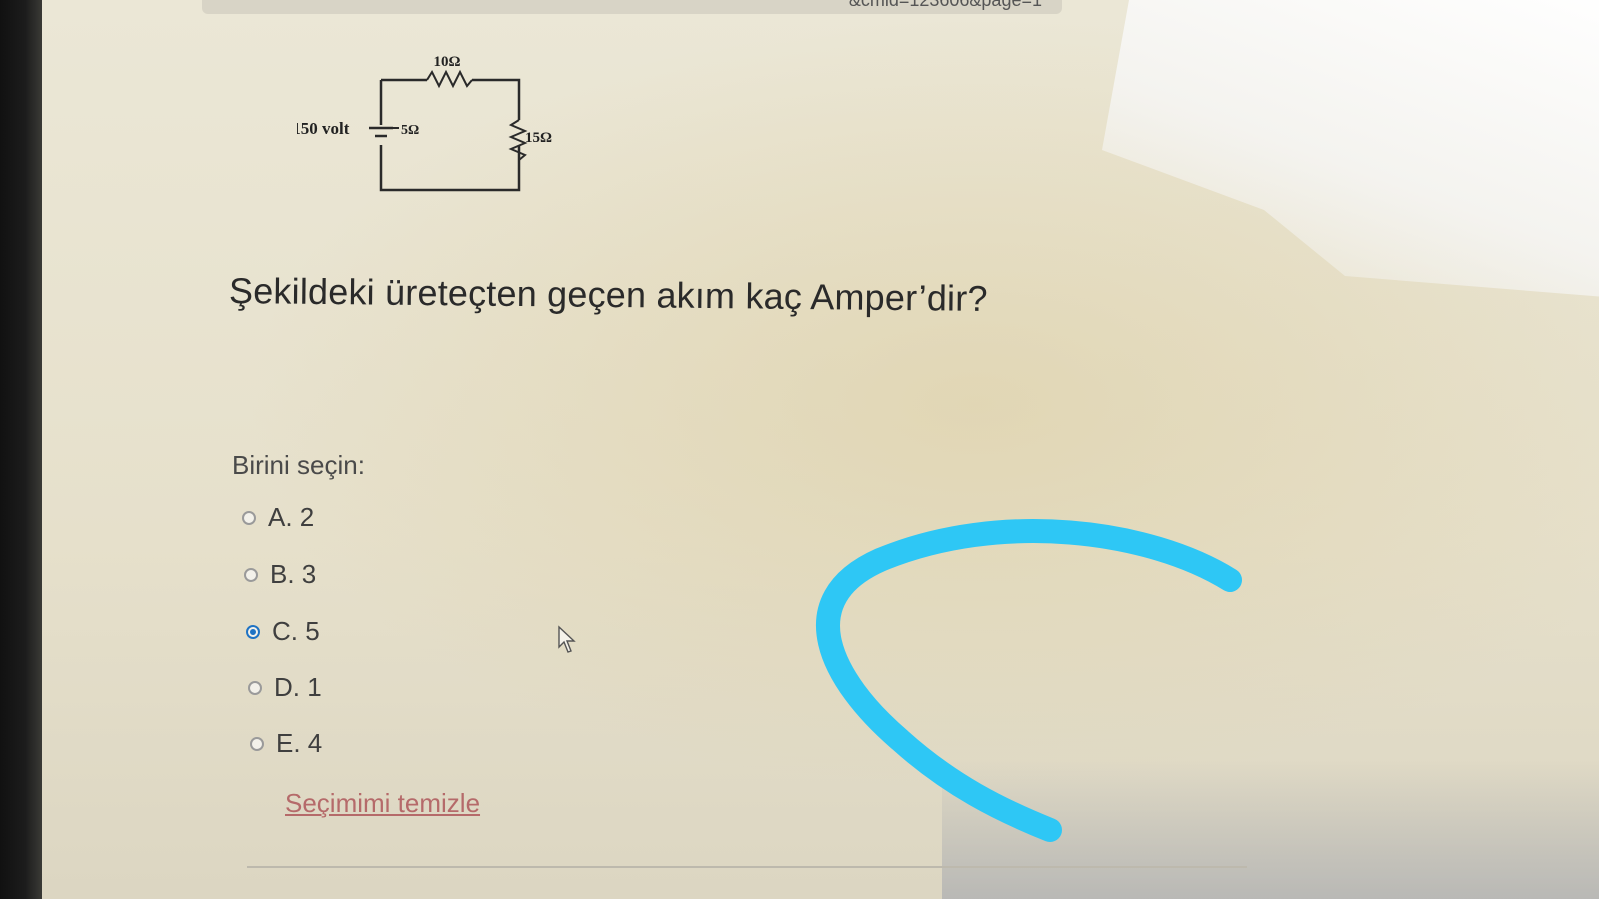 Image resolution: width=1599 pixels, height=899 pixels. I want to click on option-d: D. 1, so click(285, 687).